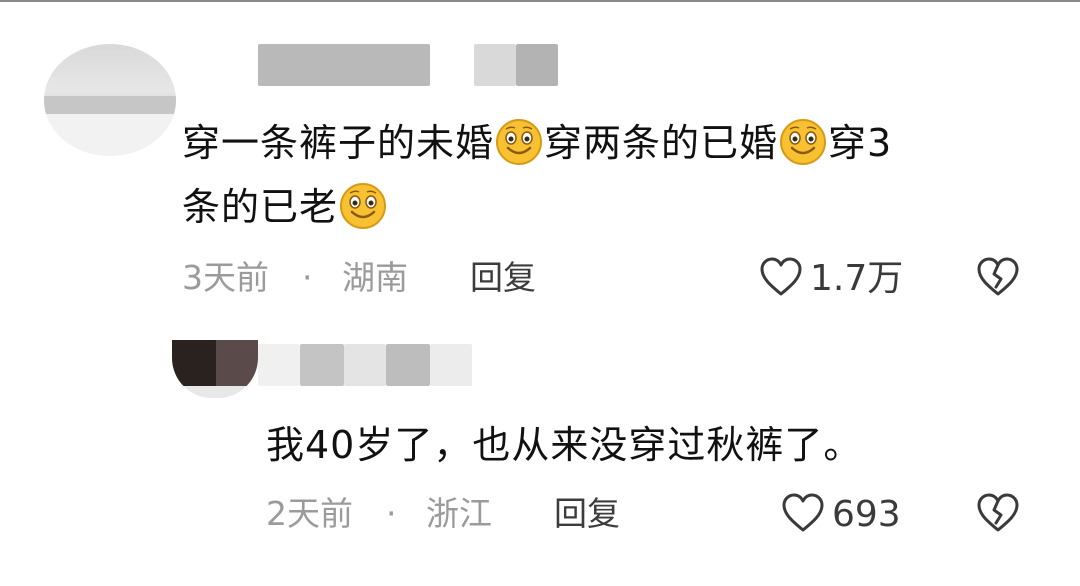 The height and width of the screenshot is (586, 1080). What do you see at coordinates (459, 513) in the screenshot?
I see `comment-location: 浙江` at bounding box center [459, 513].